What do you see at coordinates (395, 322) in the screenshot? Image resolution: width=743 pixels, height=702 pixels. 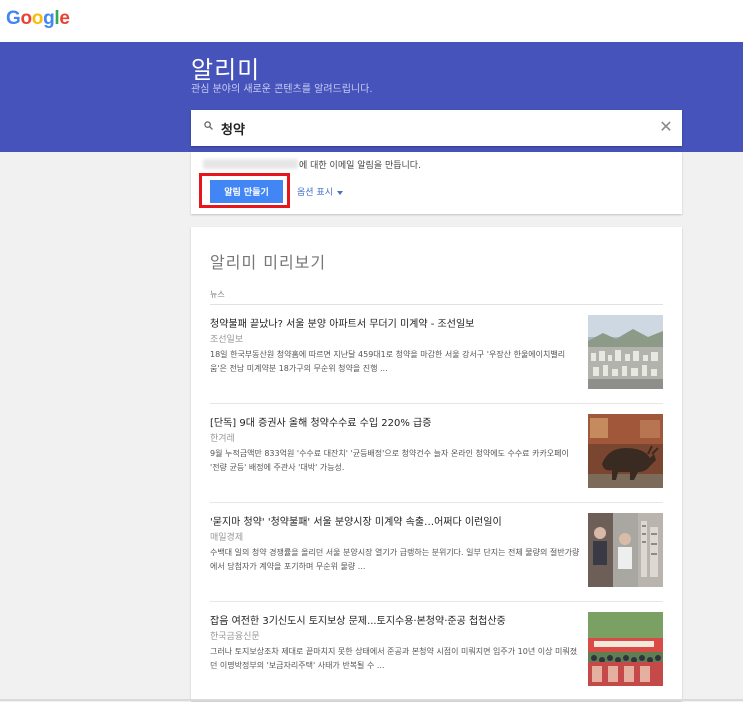 I see `news-title-link: 청약불패 끝났나? 서울 분양 아파트서 무더기 미계약 - 조선일보` at bounding box center [395, 322].